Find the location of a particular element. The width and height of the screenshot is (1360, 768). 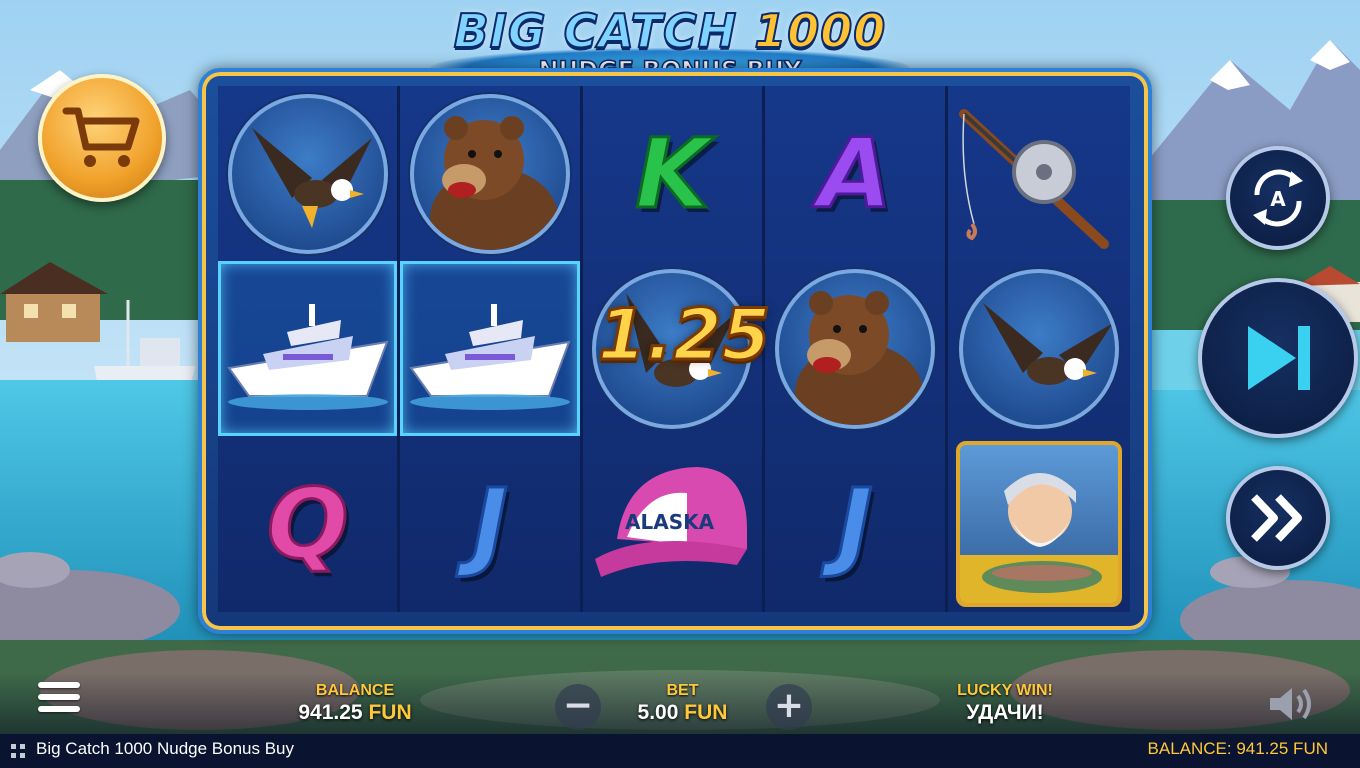

fisherman-wild is located at coordinates (1038, 523).